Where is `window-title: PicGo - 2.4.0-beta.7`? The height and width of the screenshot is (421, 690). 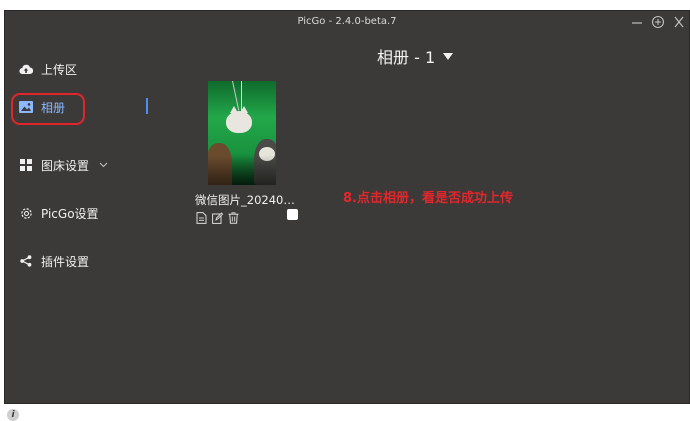 window-title: PicGo - 2.4.0-beta.7 is located at coordinates (347, 21).